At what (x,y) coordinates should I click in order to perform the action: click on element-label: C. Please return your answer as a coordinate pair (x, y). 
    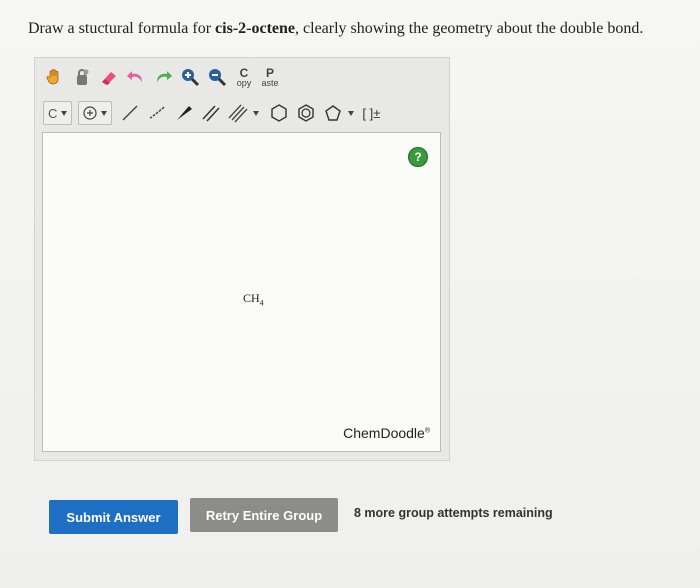
    Looking at the image, I should click on (53, 113).